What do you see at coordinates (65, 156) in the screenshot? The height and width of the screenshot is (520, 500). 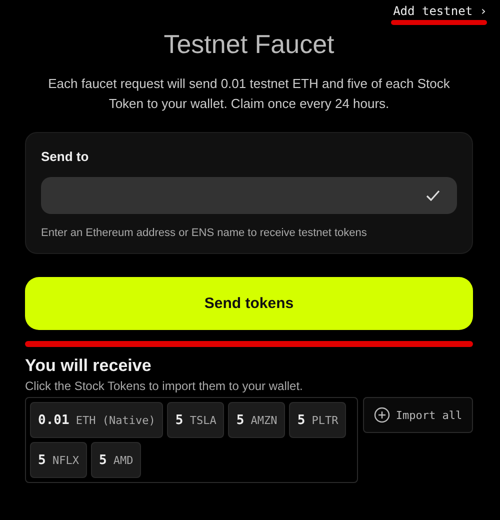 I see `send-to-label: Send to` at bounding box center [65, 156].